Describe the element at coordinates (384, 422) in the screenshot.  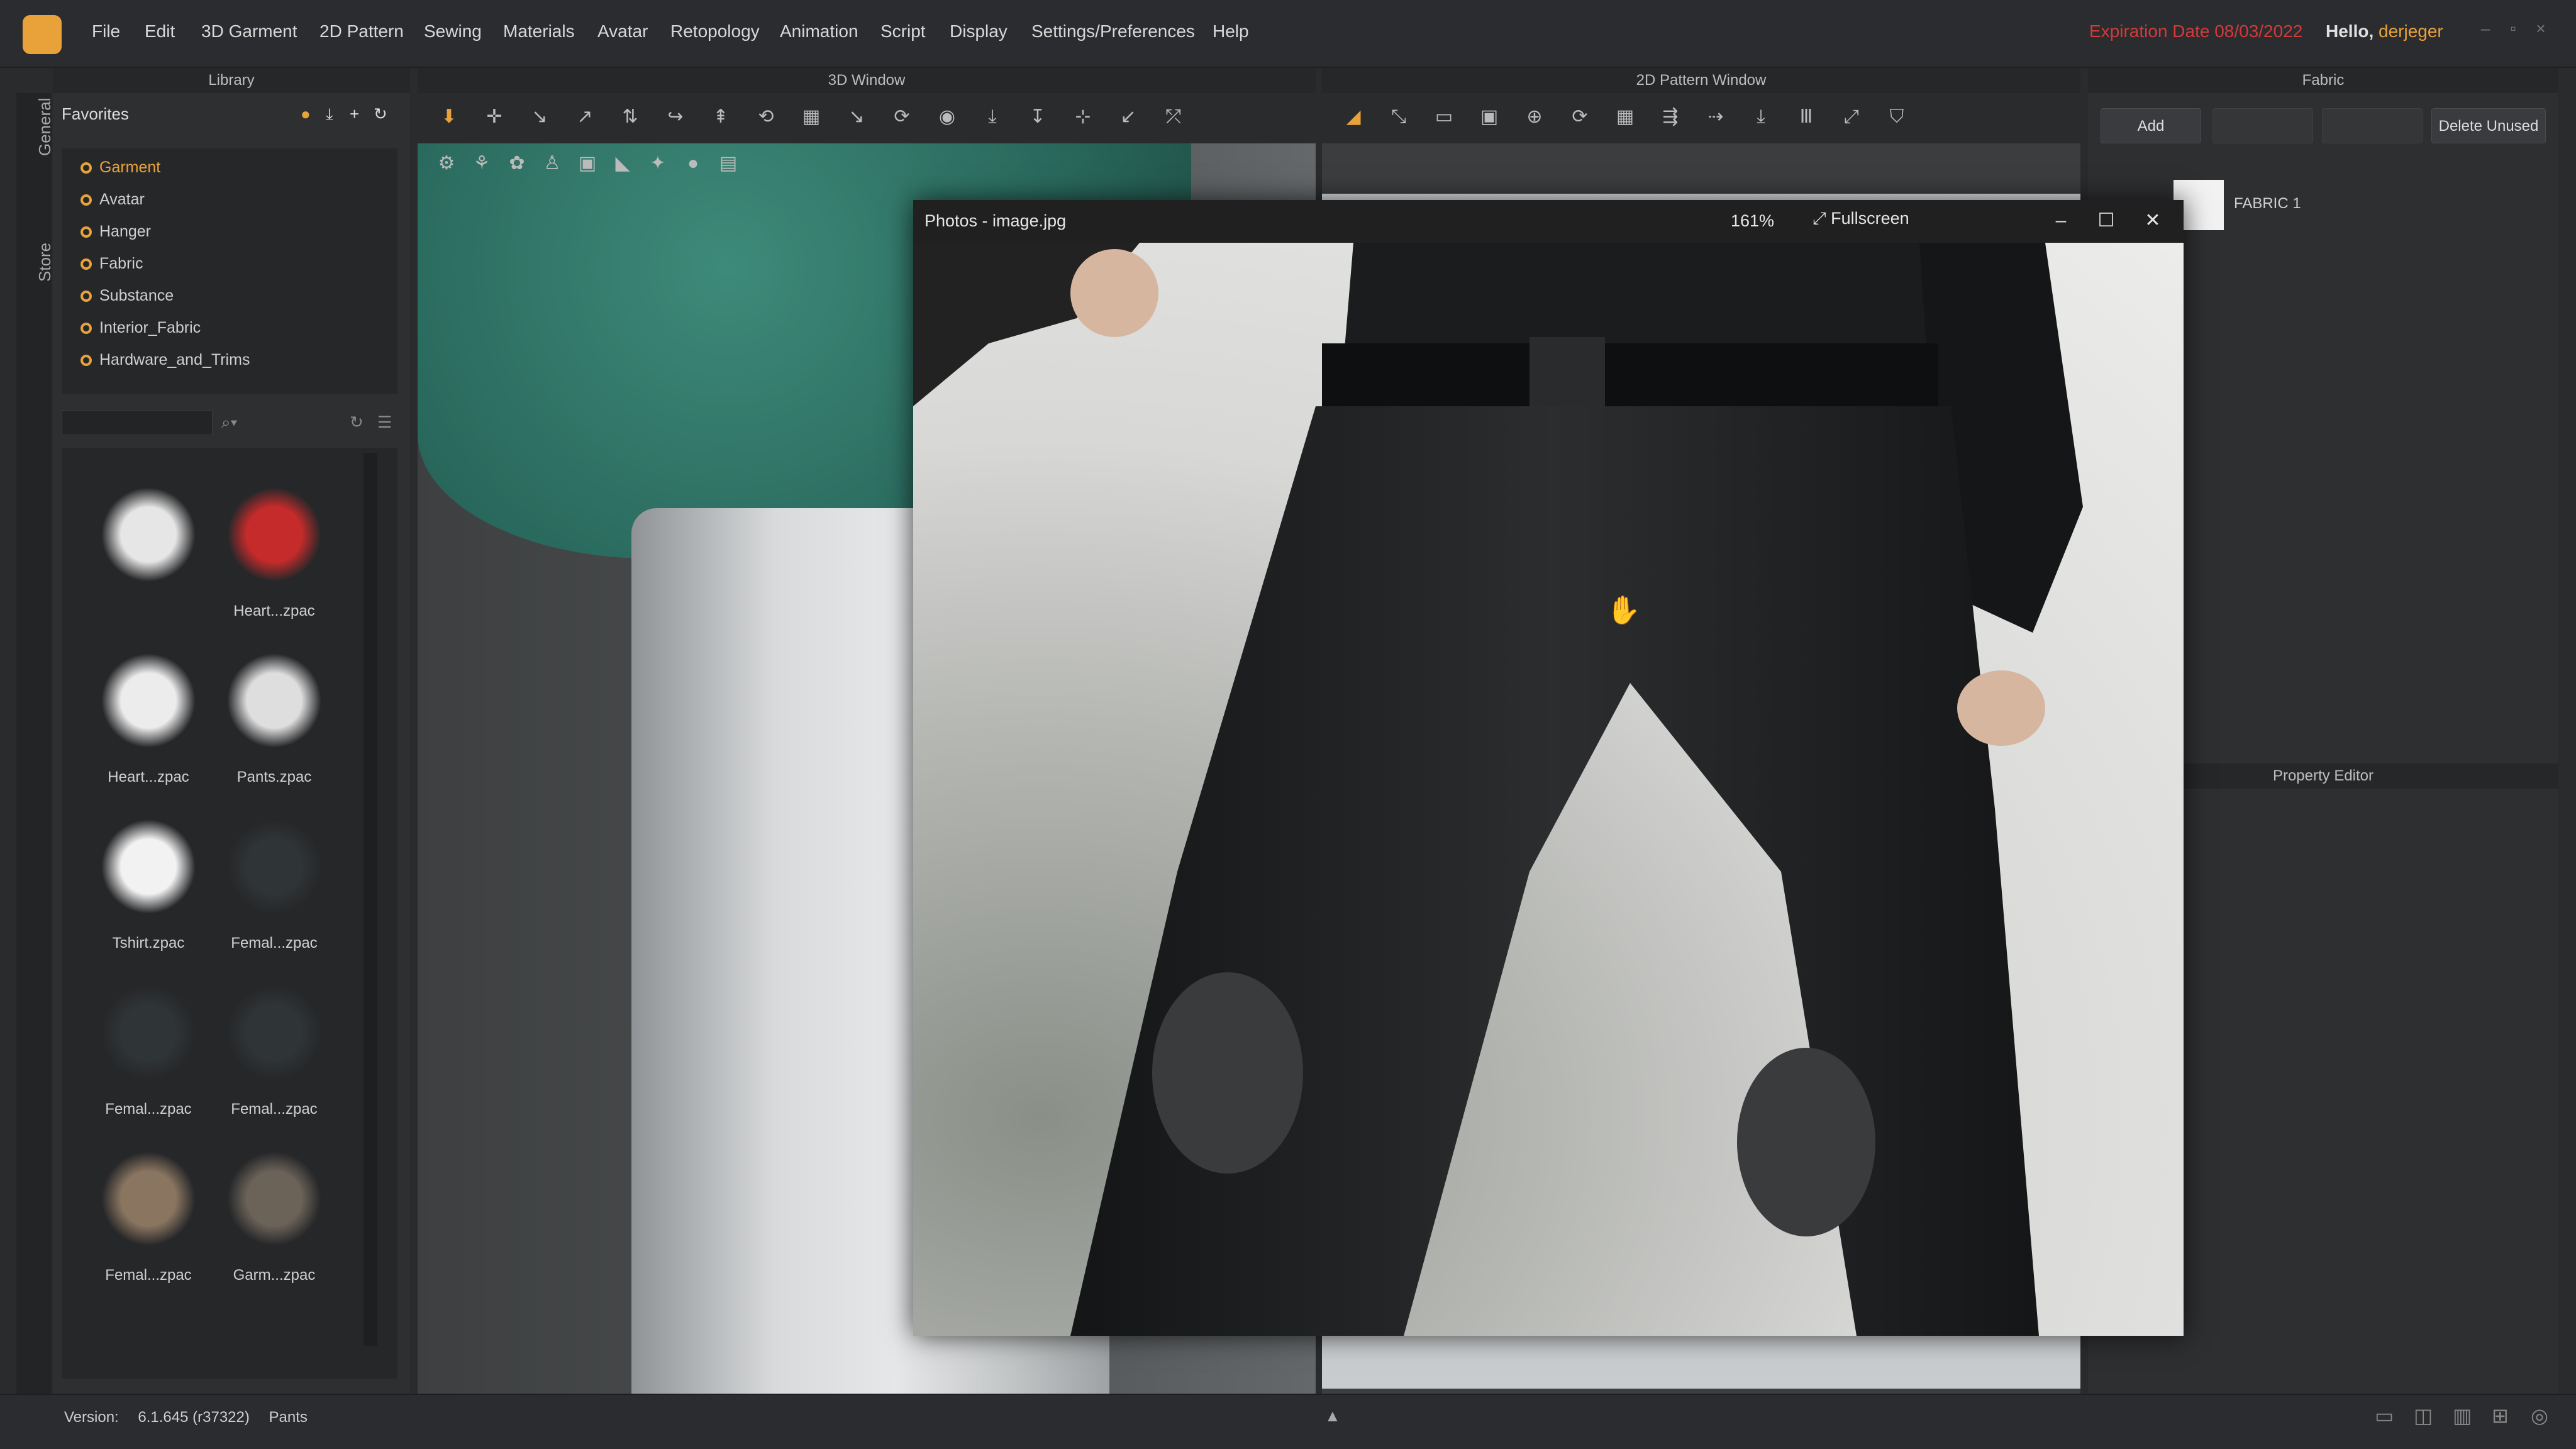
I see `list-view-icon: ☰` at that location.